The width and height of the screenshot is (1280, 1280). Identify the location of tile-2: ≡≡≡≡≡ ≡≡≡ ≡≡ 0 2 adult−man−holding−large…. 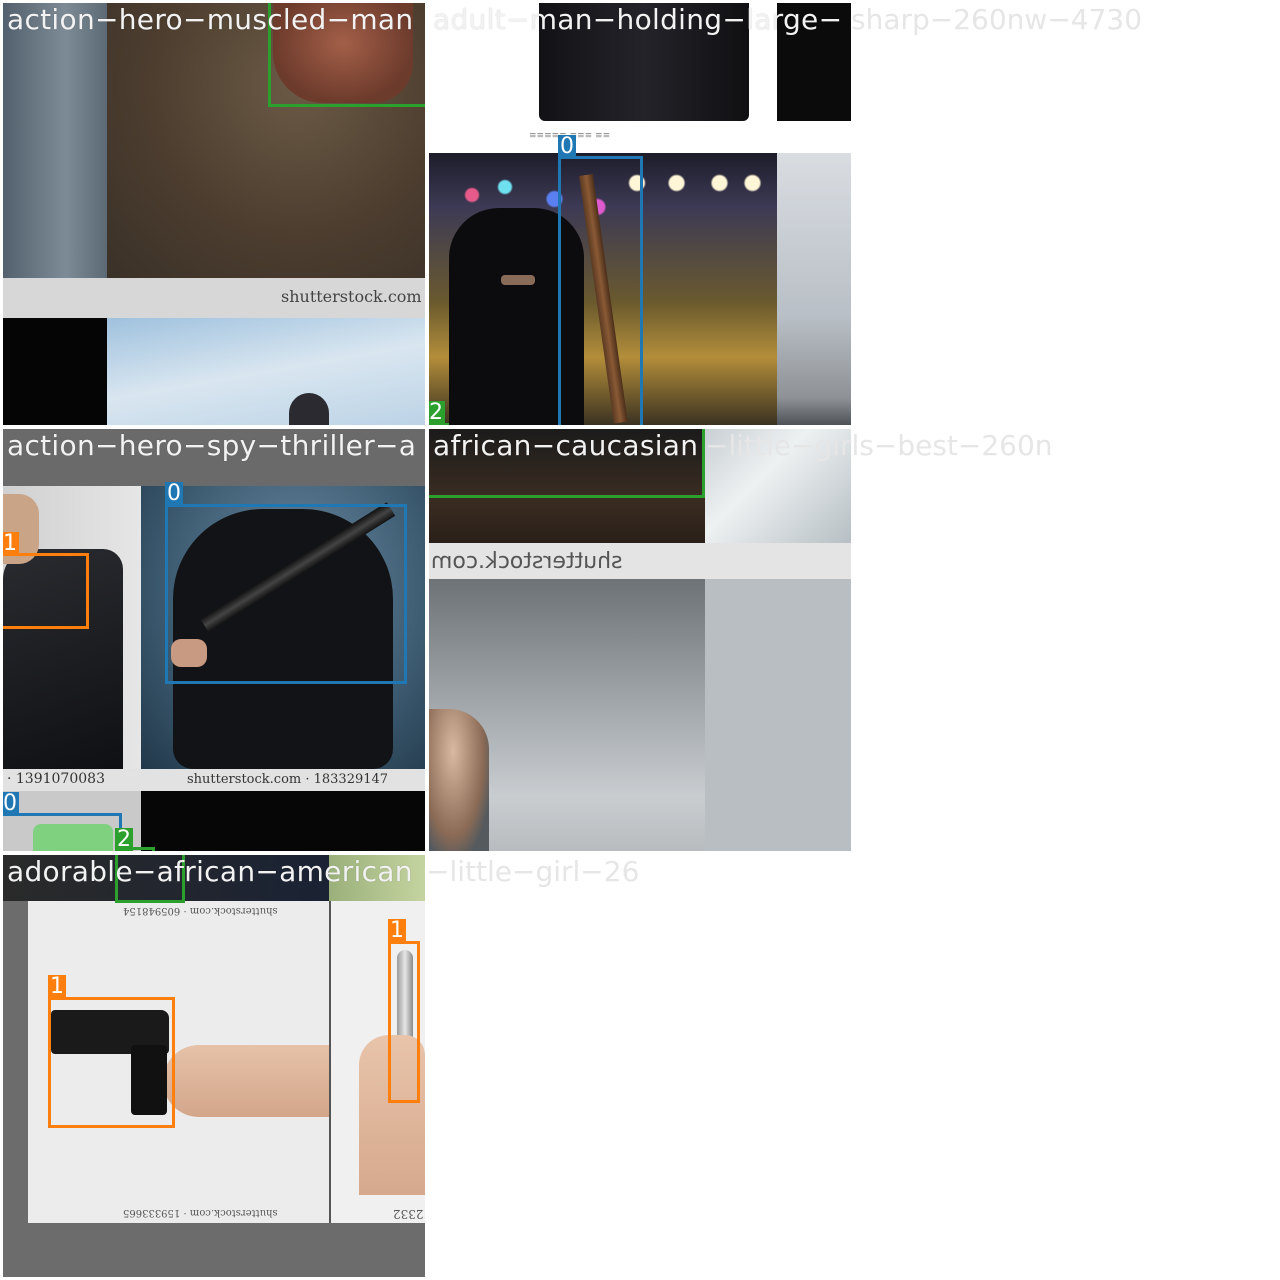
(640, 214).